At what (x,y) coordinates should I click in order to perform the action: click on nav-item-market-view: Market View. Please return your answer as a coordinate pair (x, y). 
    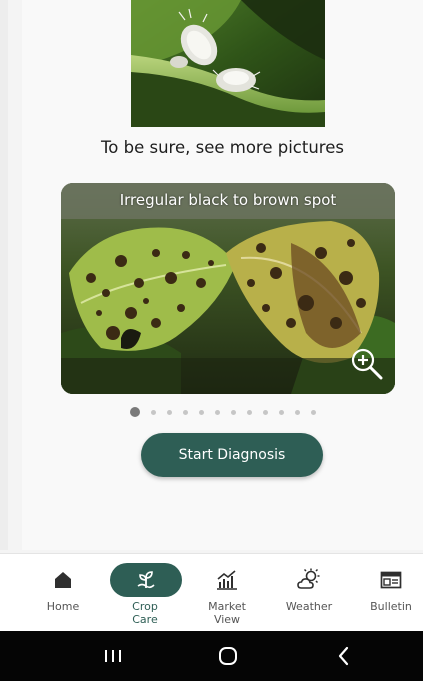
    Looking at the image, I should click on (227, 590).